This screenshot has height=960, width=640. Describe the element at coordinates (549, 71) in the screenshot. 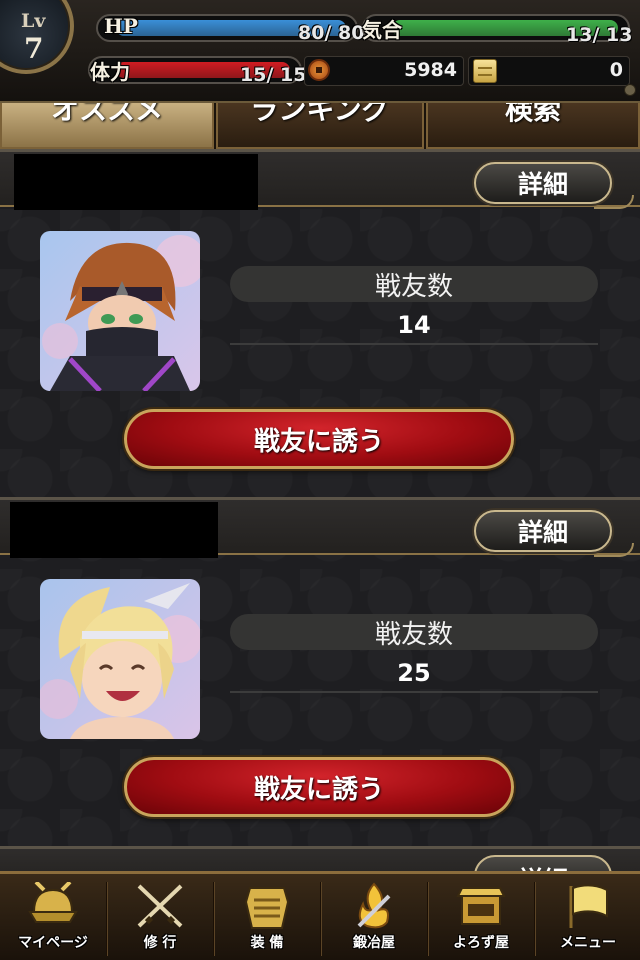

I see `gold-counter: 0` at that location.